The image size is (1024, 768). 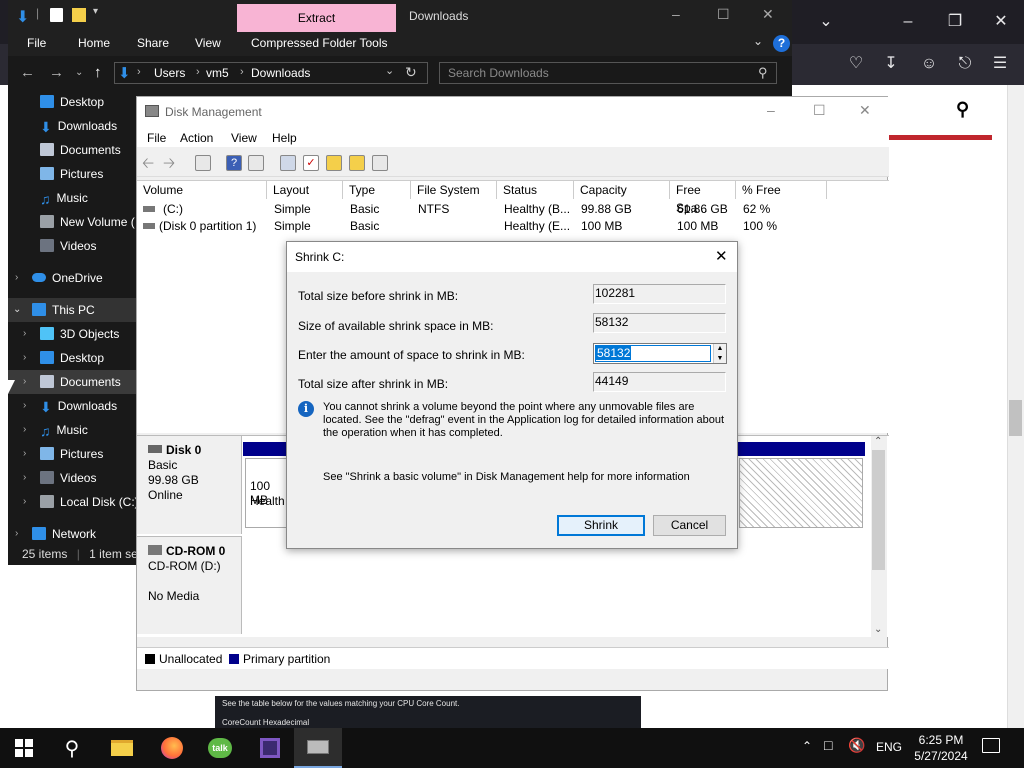 What do you see at coordinates (270, 748) in the screenshot?
I see `taskbar-cpu-app` at bounding box center [270, 748].